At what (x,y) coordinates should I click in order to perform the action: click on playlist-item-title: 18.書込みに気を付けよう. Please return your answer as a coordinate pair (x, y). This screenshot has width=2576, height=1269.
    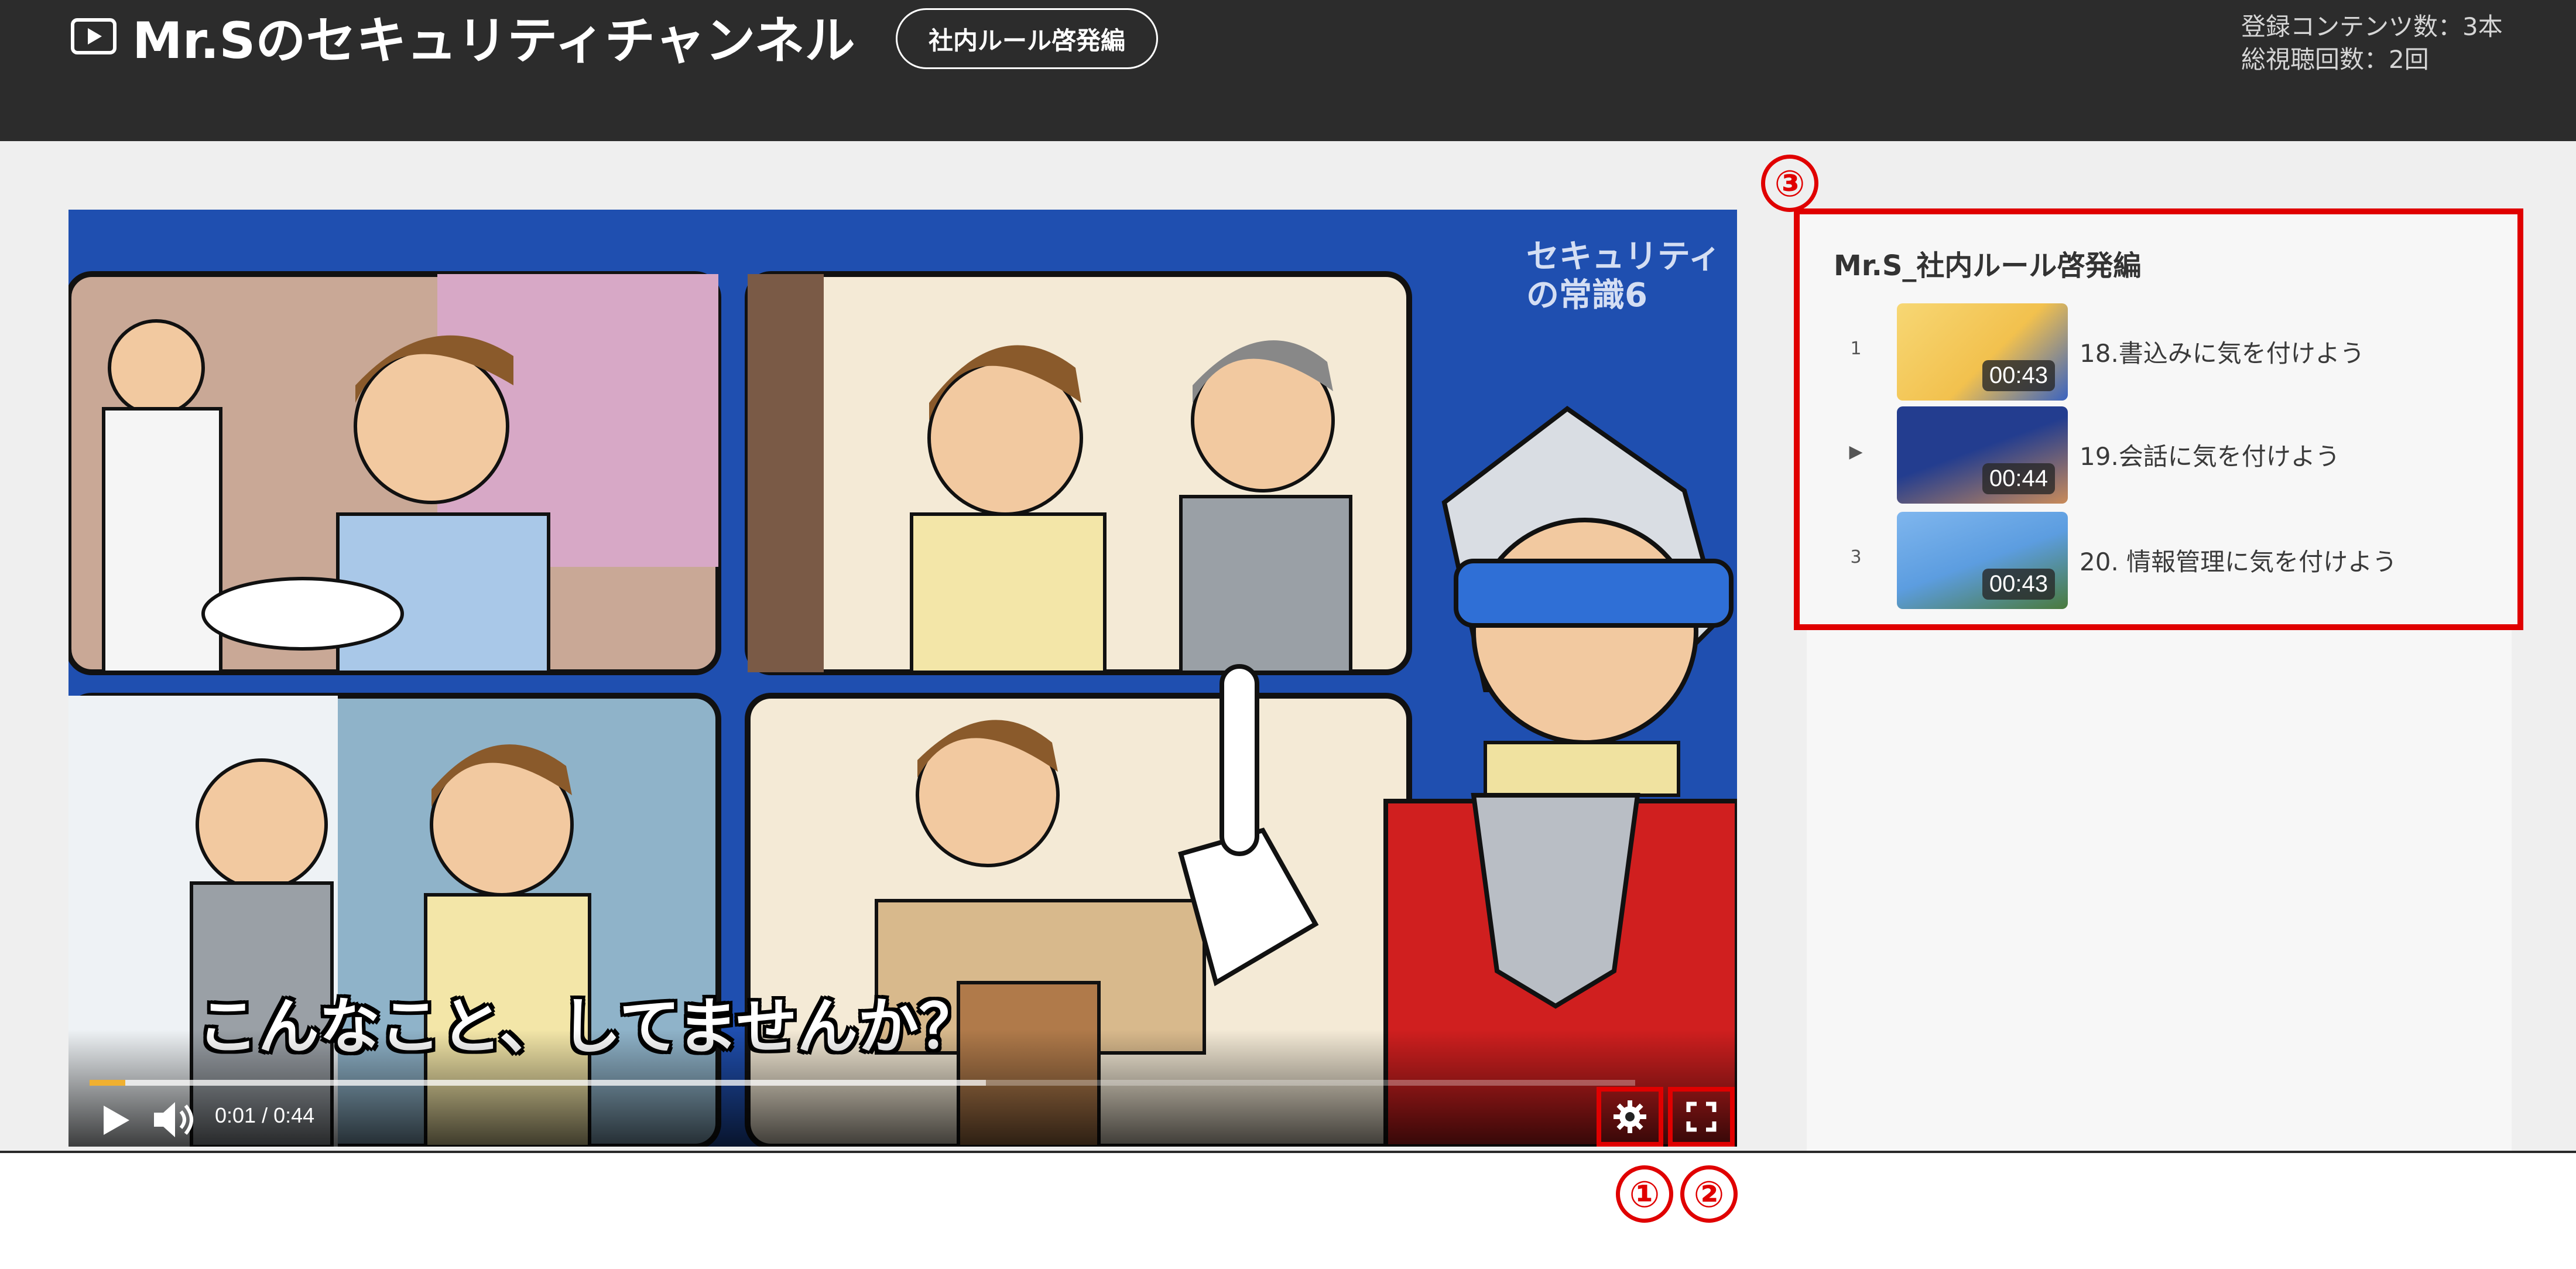
    Looking at the image, I should click on (2222, 353).